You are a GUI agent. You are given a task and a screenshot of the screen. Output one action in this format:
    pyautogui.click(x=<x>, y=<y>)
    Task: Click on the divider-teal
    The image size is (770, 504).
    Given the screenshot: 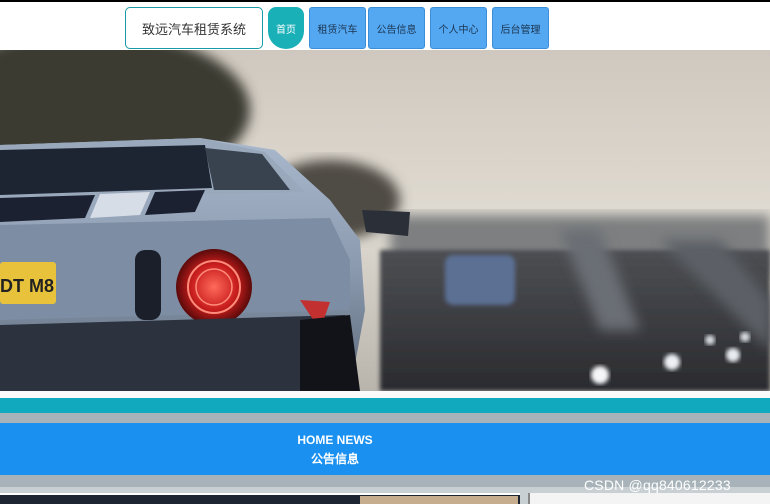 What is the action you would take?
    pyautogui.click(x=385, y=405)
    